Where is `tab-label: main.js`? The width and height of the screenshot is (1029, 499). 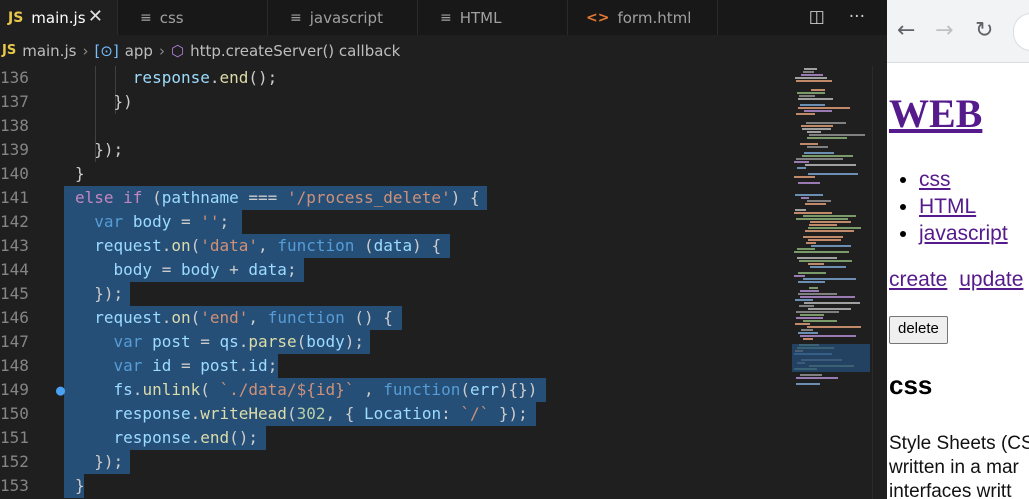 tab-label: main.js is located at coordinates (58, 17).